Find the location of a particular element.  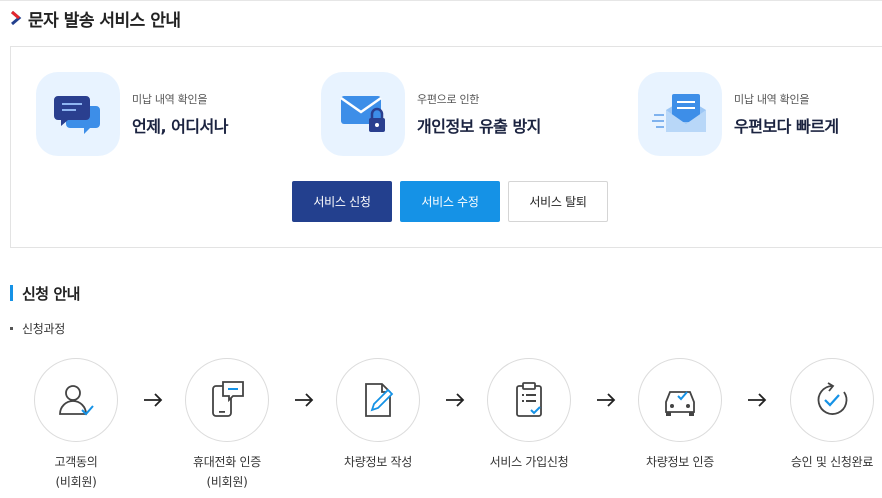

step-label: 차량정보 작성 is located at coordinates (378, 462).